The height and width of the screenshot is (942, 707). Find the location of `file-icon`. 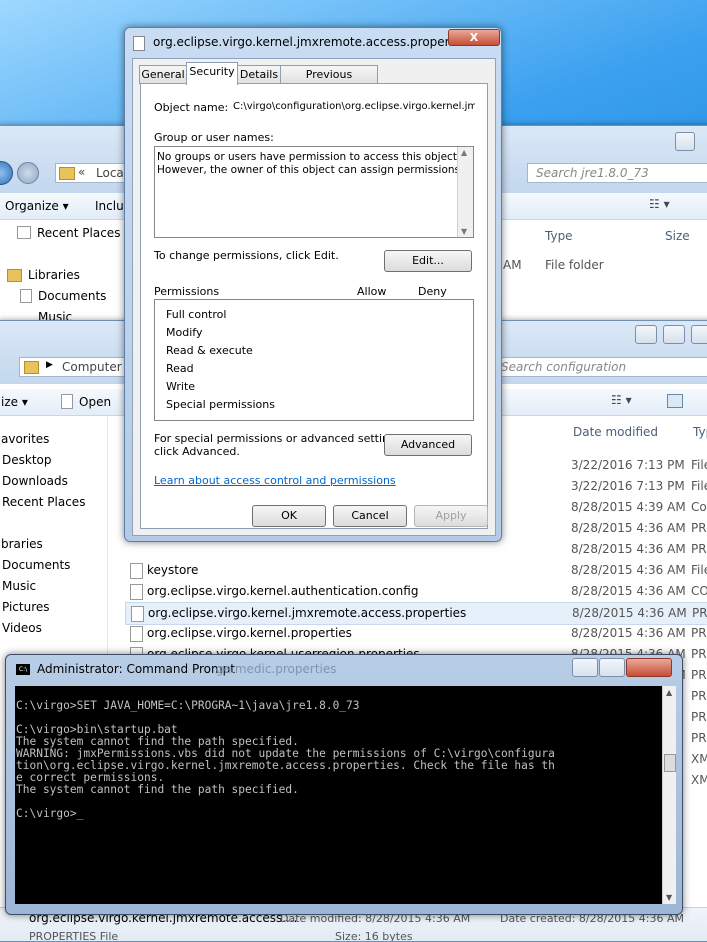

file-icon is located at coordinates (136, 592).